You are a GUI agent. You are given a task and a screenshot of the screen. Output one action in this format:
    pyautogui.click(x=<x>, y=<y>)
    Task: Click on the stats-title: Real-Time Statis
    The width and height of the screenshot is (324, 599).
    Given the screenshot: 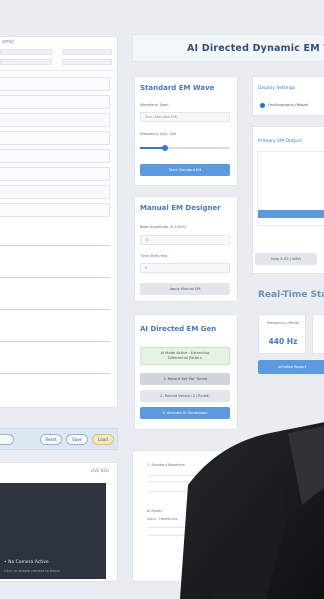 What is the action you would take?
    pyautogui.click(x=291, y=295)
    